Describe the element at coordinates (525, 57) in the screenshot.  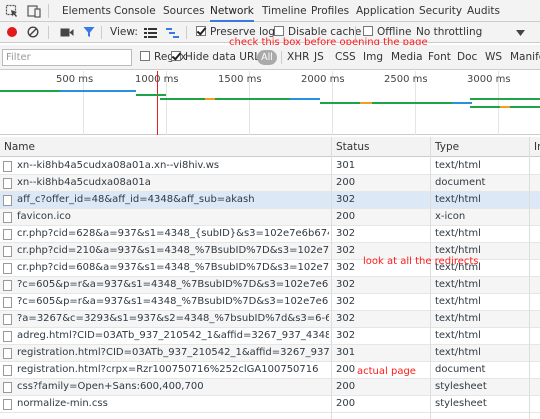
I see `filter-manifest: Manife` at that location.